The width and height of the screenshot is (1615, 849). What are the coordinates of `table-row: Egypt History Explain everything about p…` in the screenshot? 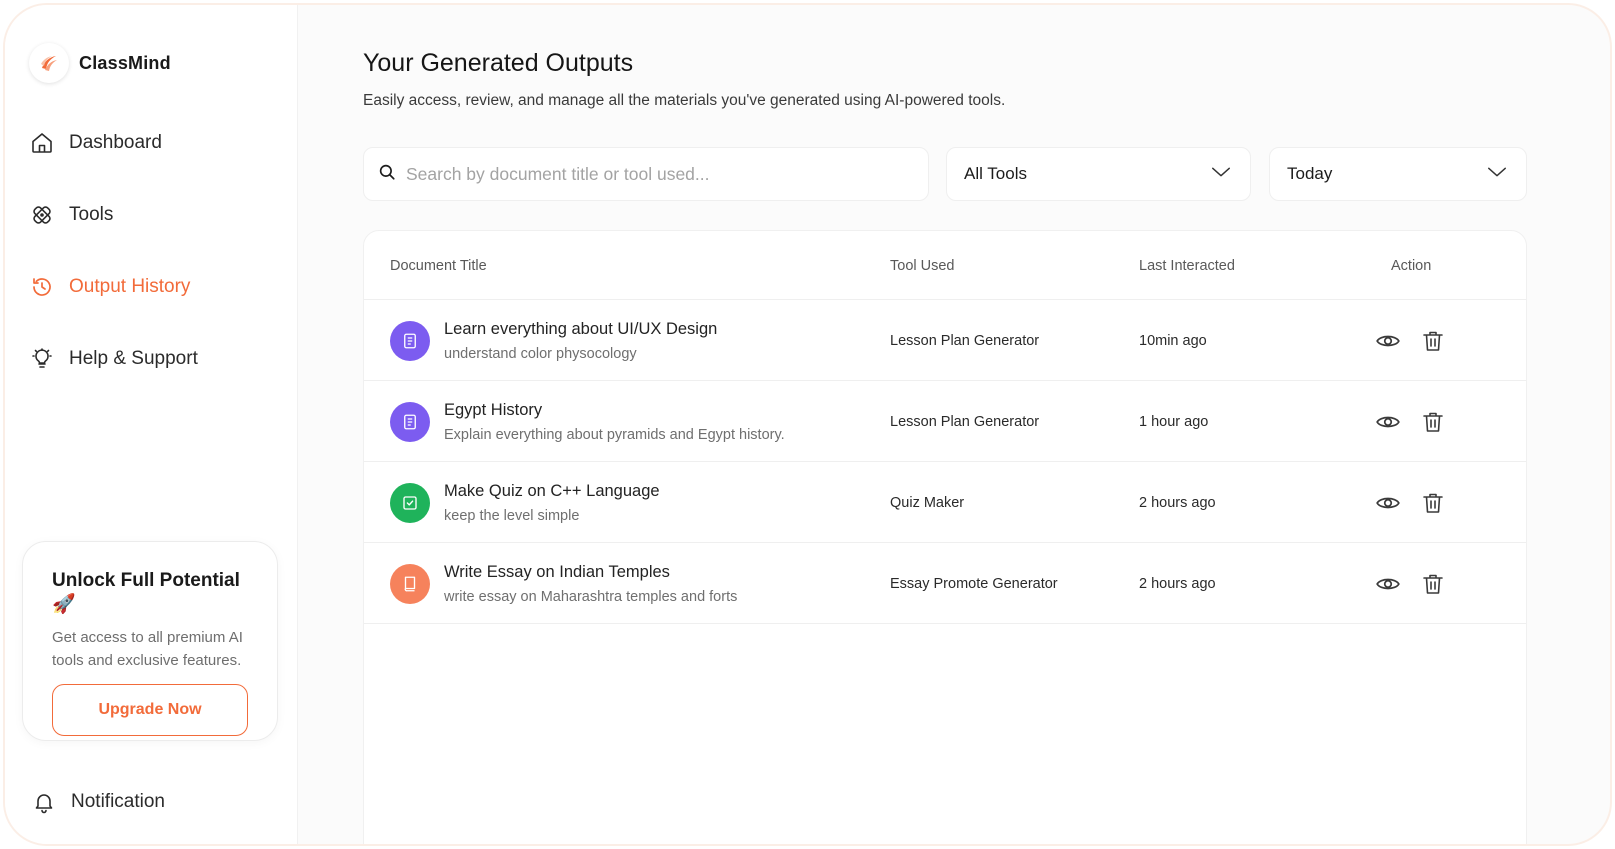 It's located at (945, 421).